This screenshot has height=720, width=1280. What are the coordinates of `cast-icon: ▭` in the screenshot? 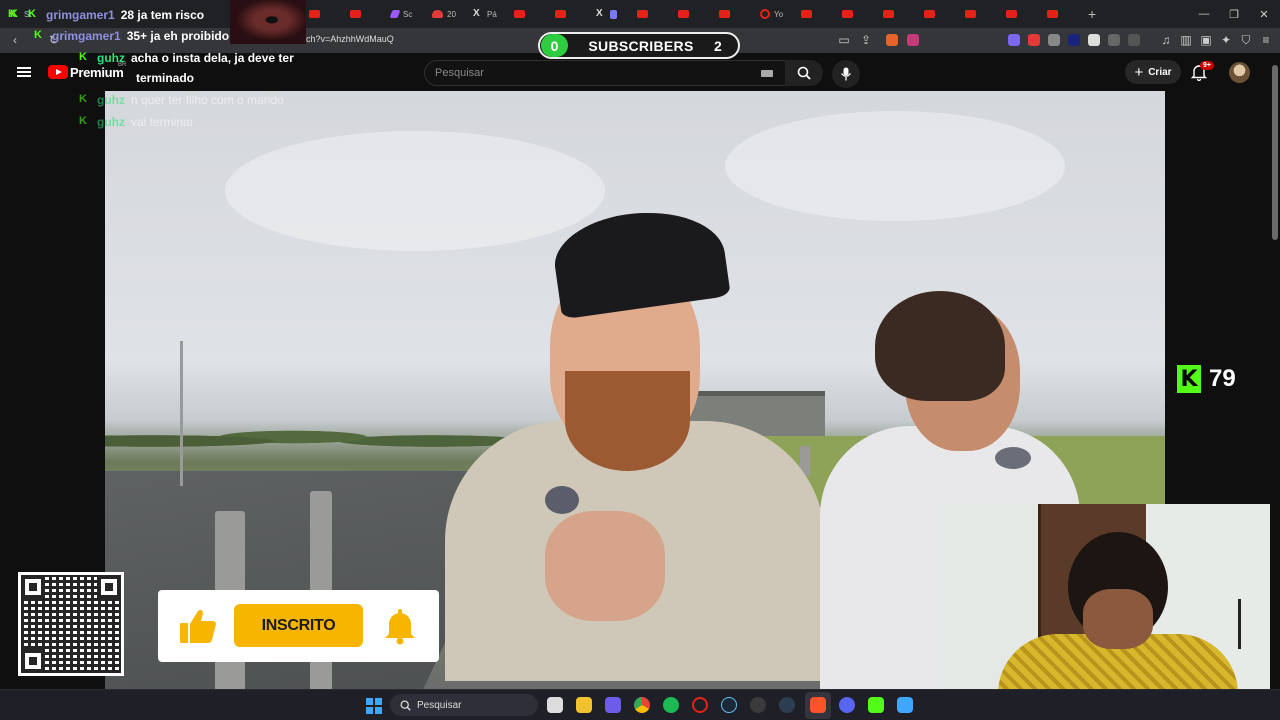 It's located at (844, 40).